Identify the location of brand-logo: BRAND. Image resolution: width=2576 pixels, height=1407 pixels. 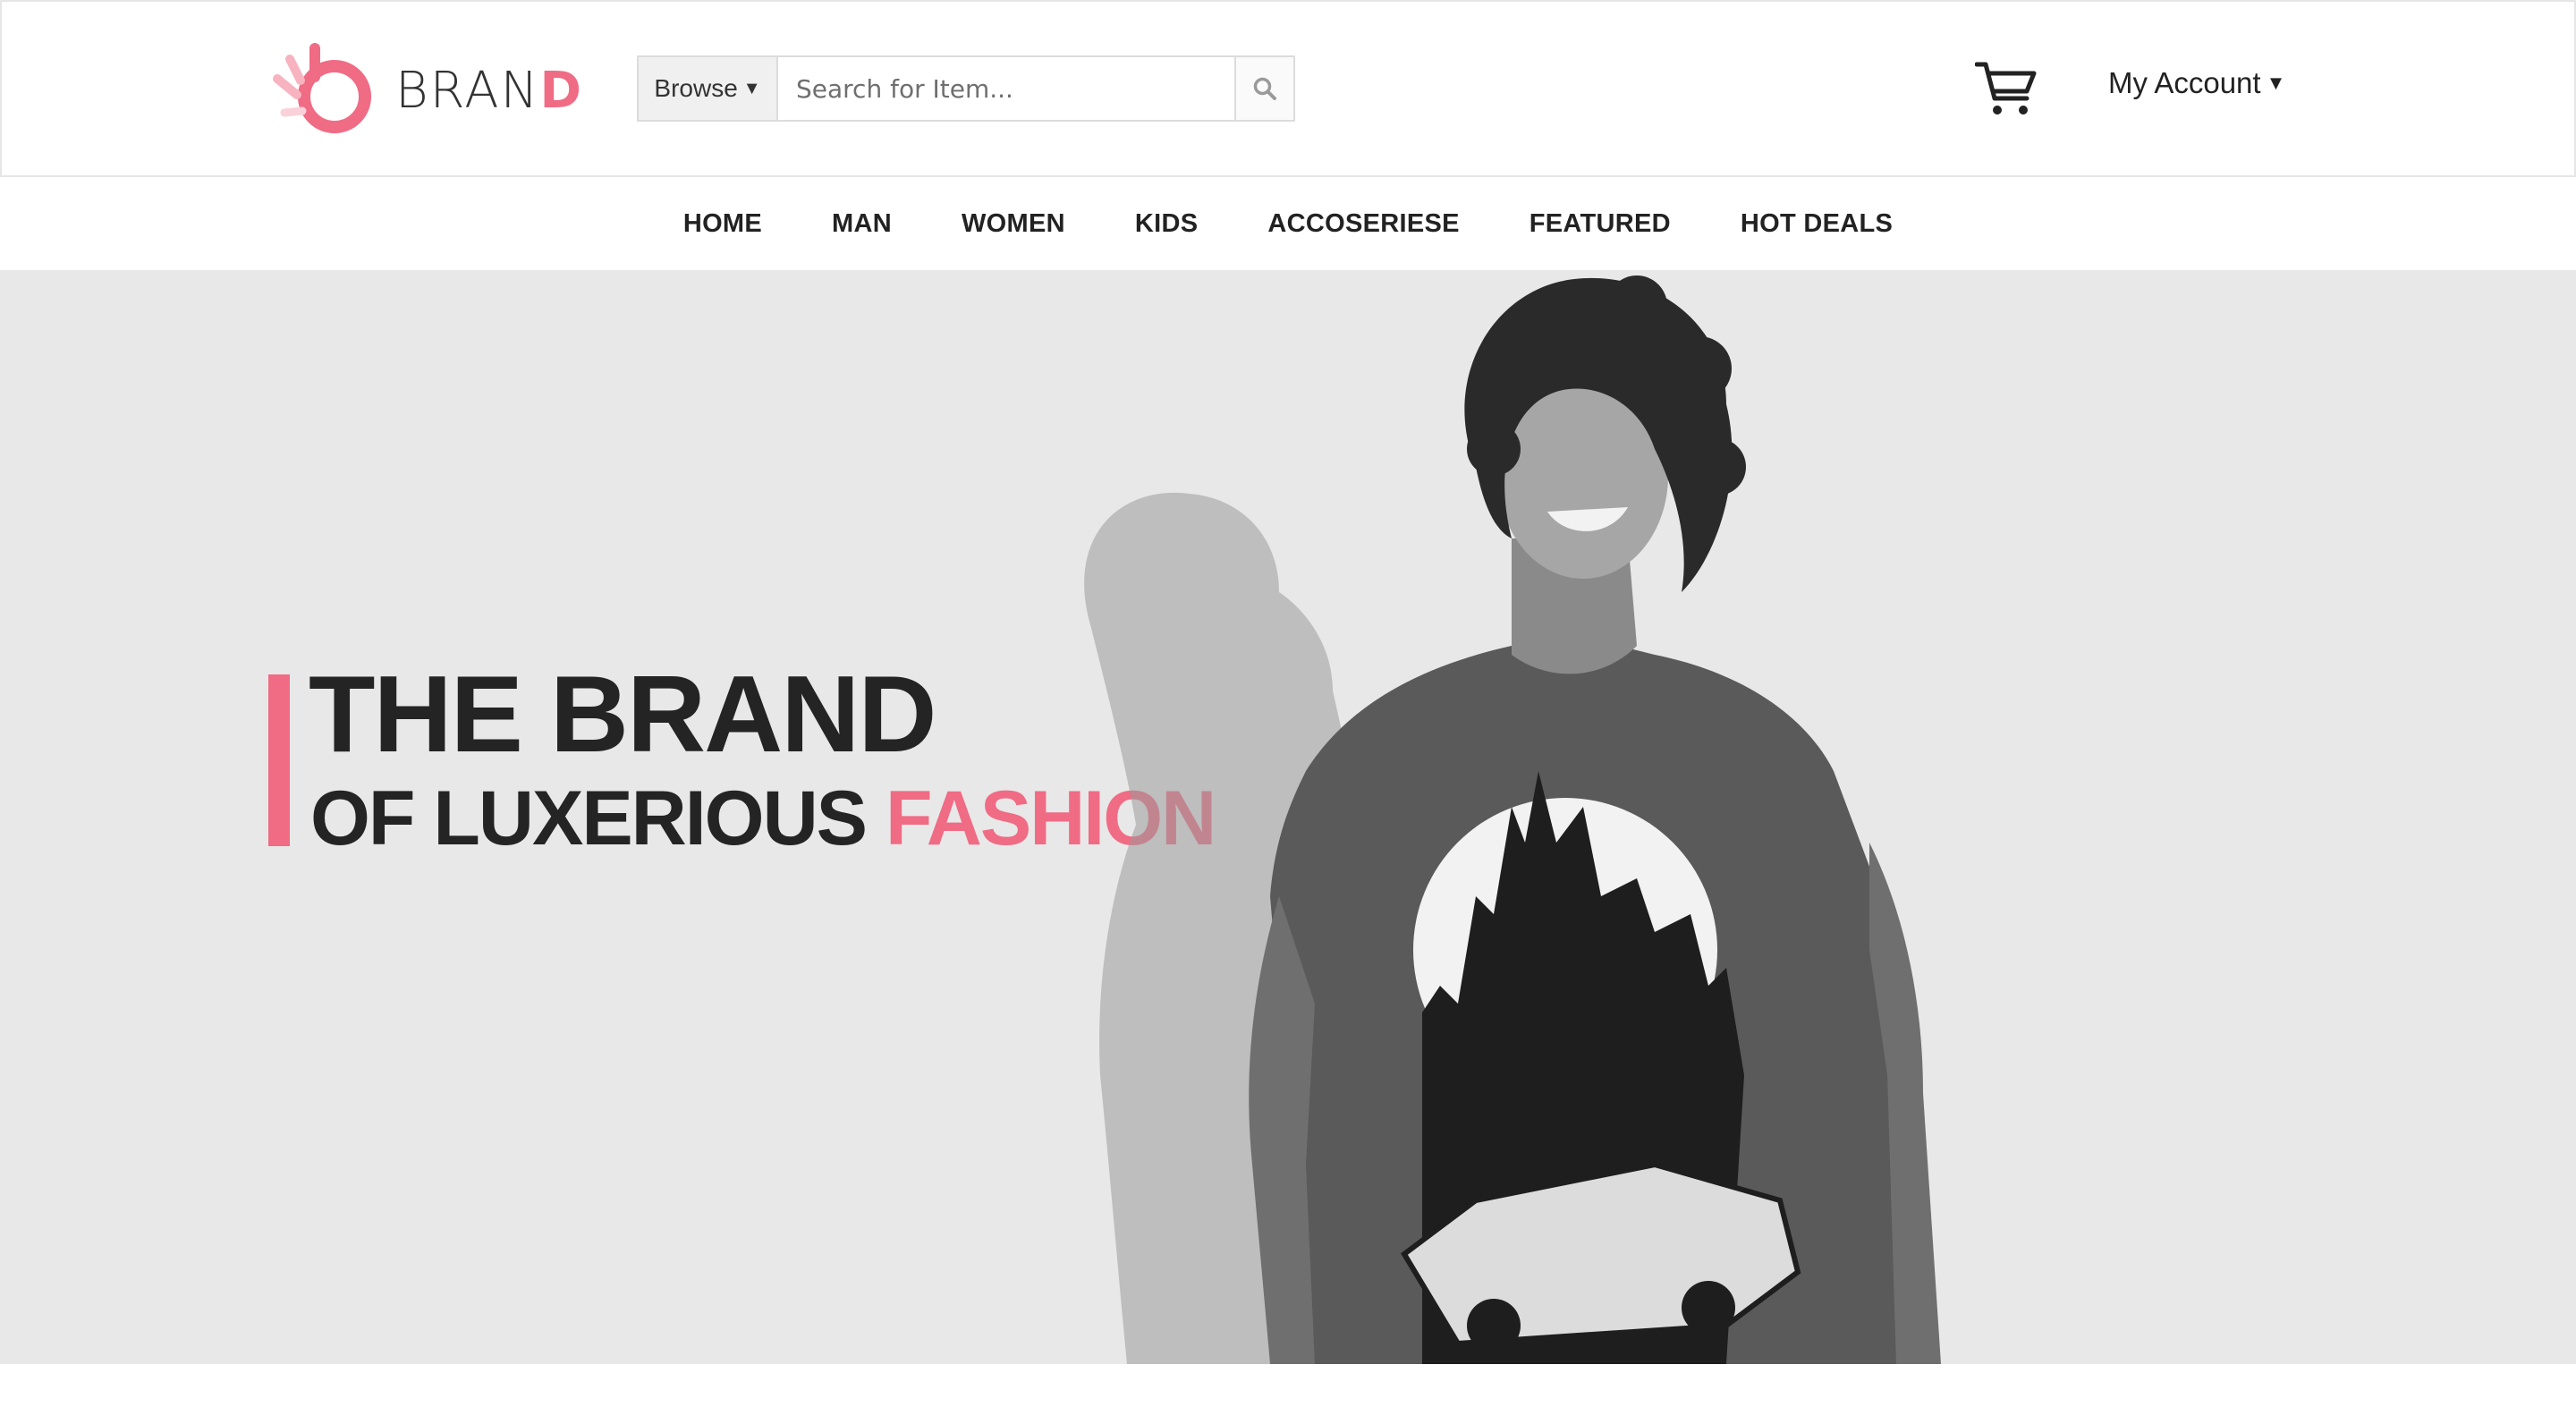
(426, 90).